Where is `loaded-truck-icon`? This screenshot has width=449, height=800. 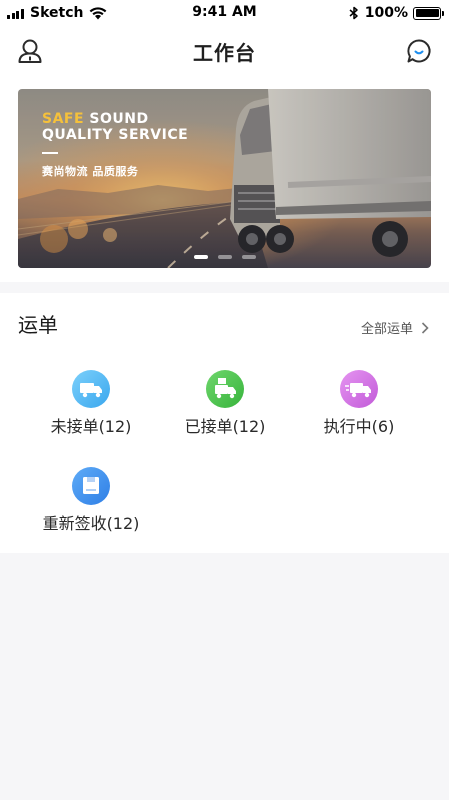 loaded-truck-icon is located at coordinates (225, 389).